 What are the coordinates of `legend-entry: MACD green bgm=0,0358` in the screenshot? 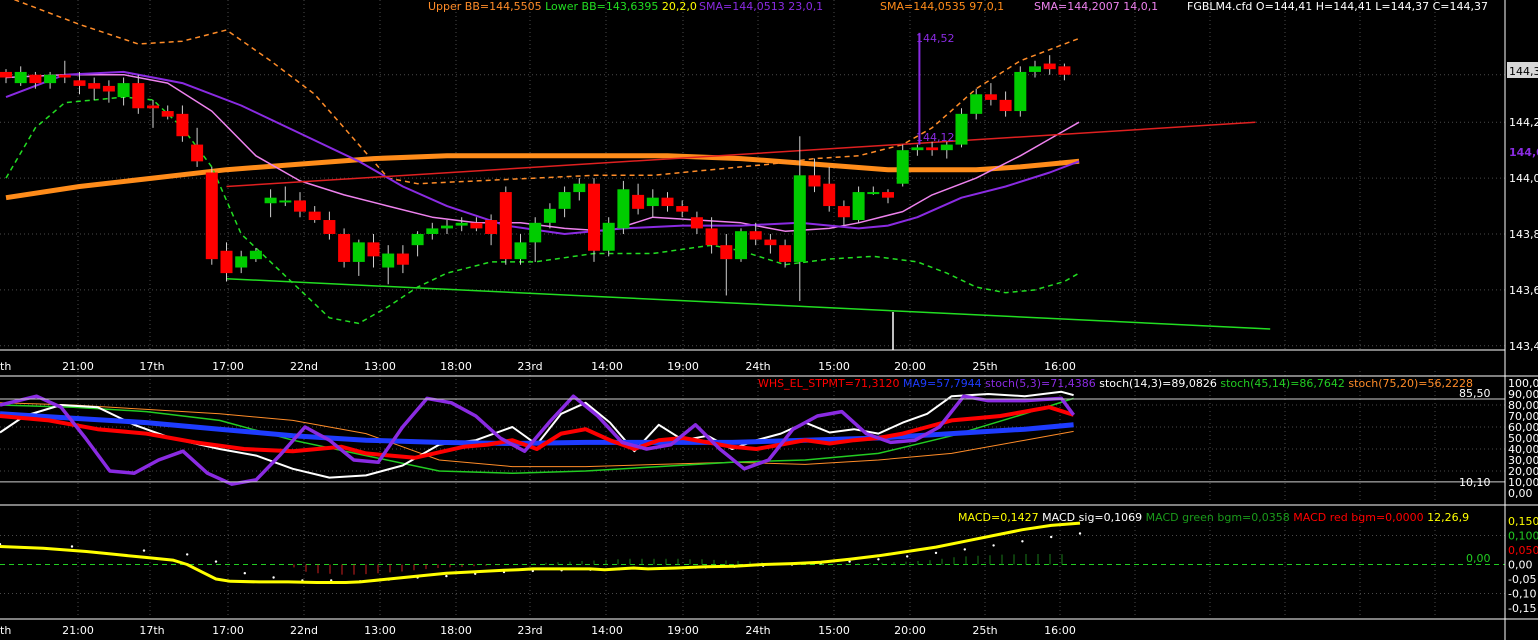 It's located at (1216, 517).